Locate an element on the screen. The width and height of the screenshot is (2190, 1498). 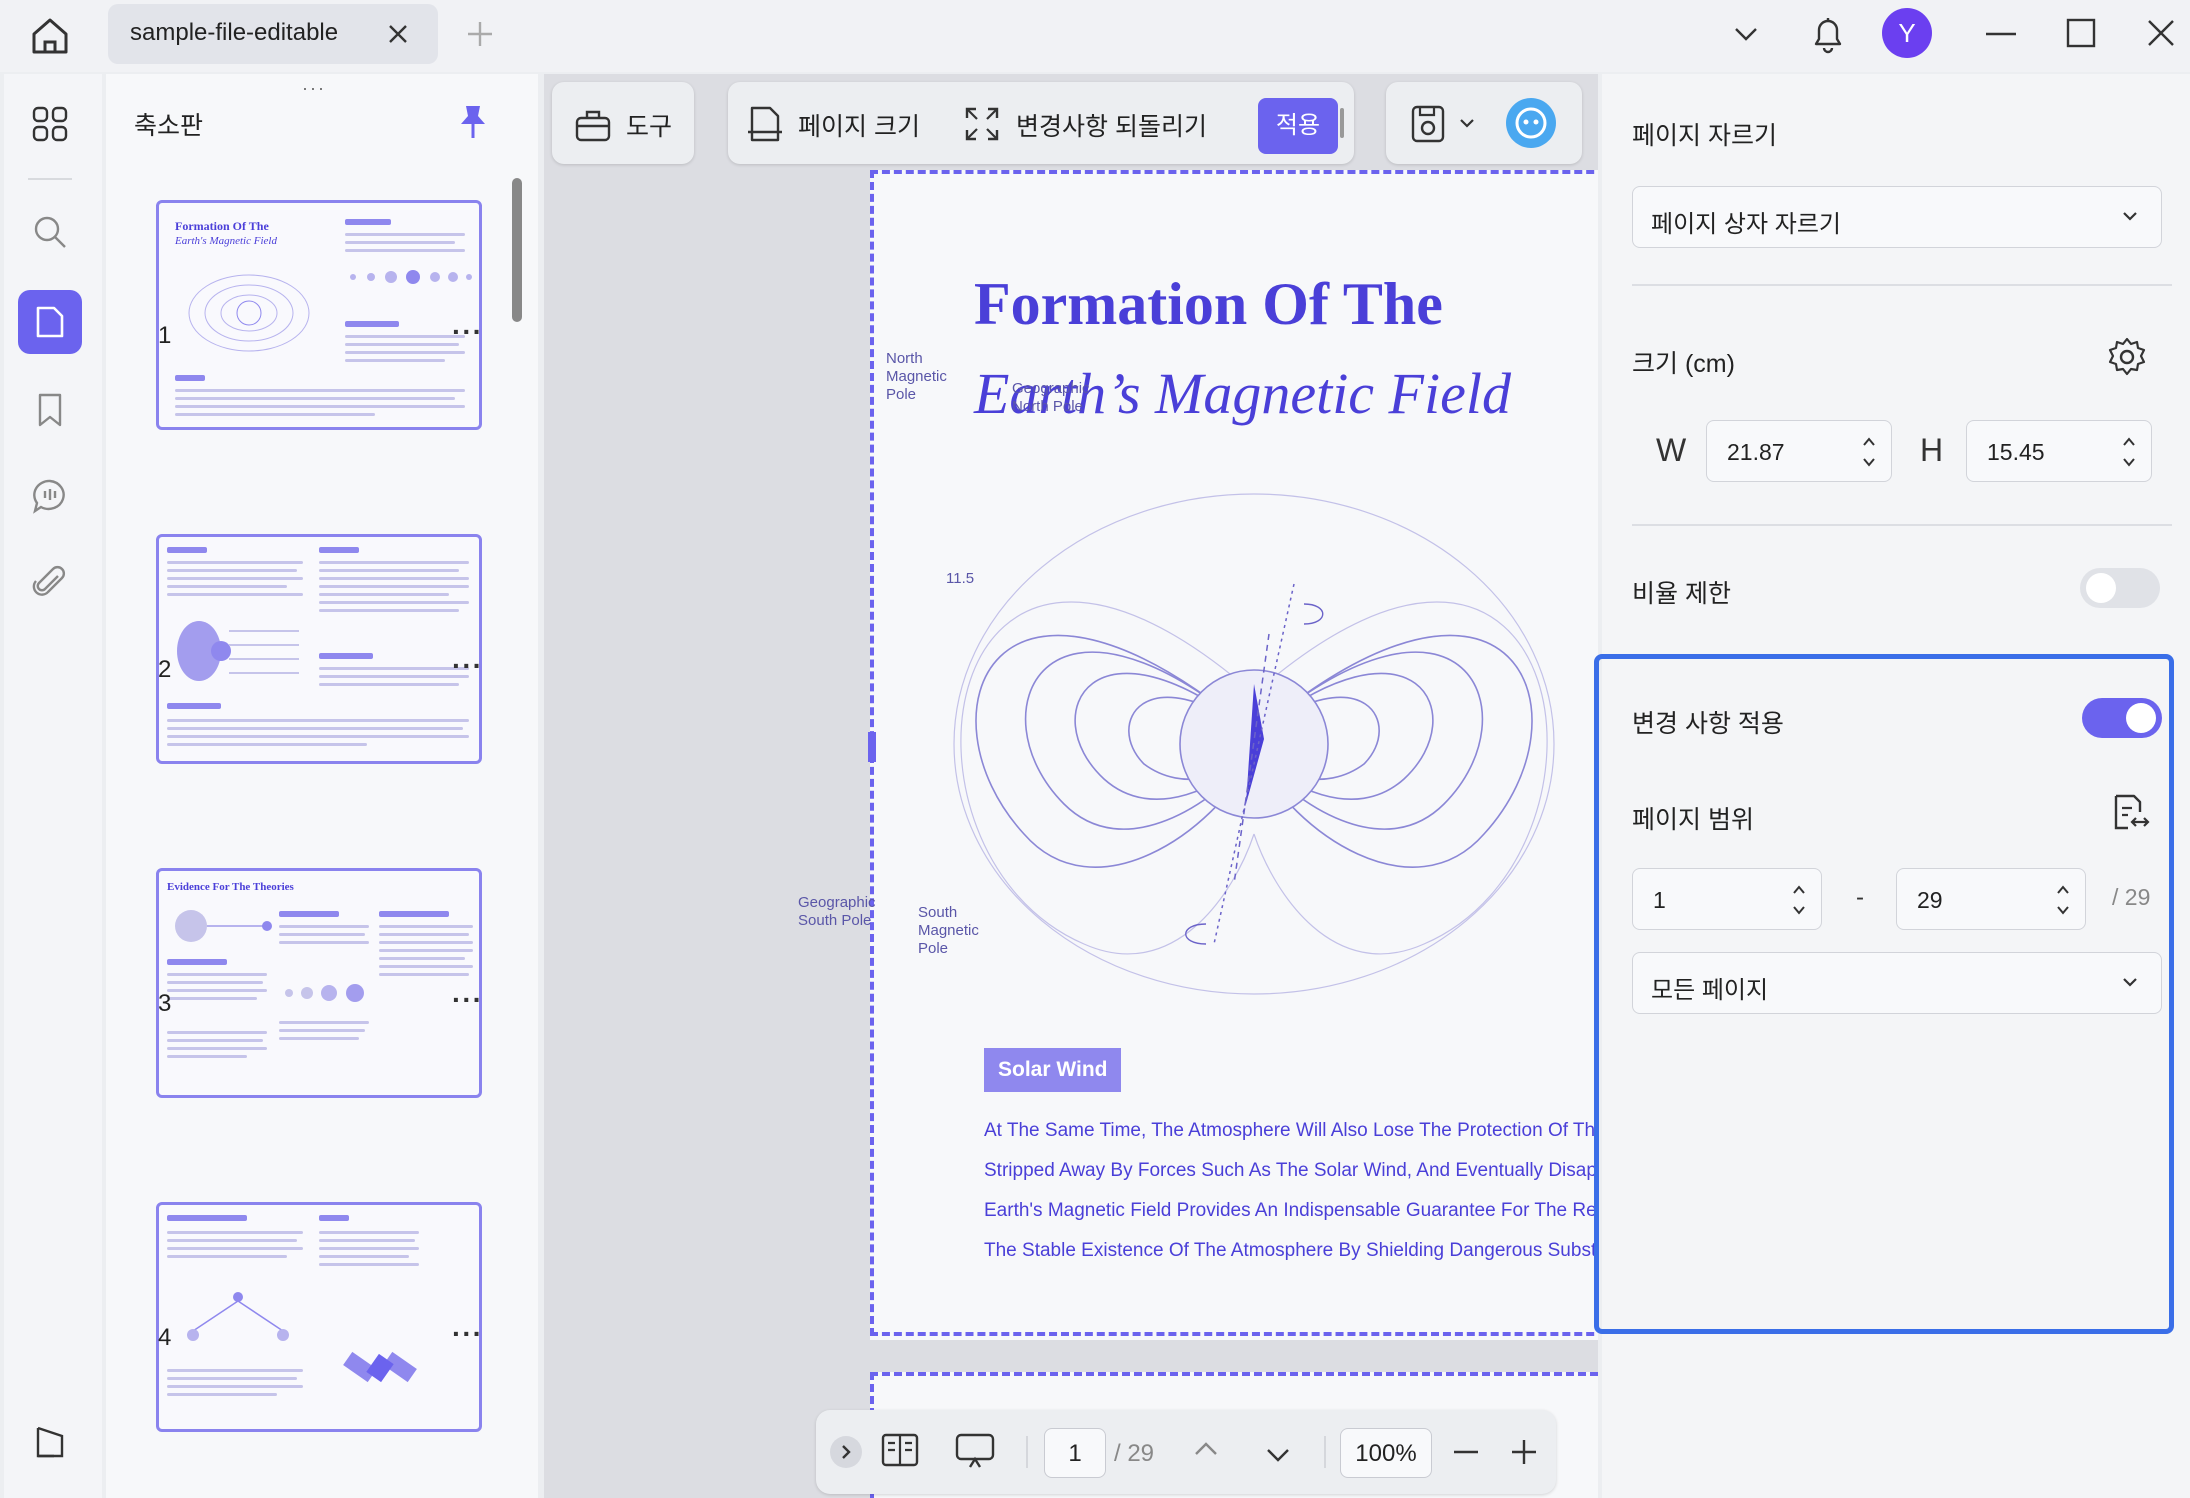
crop-toolbar: 페이지 크기 변경사항 되돌리기 적용 is located at coordinates (1041, 123).